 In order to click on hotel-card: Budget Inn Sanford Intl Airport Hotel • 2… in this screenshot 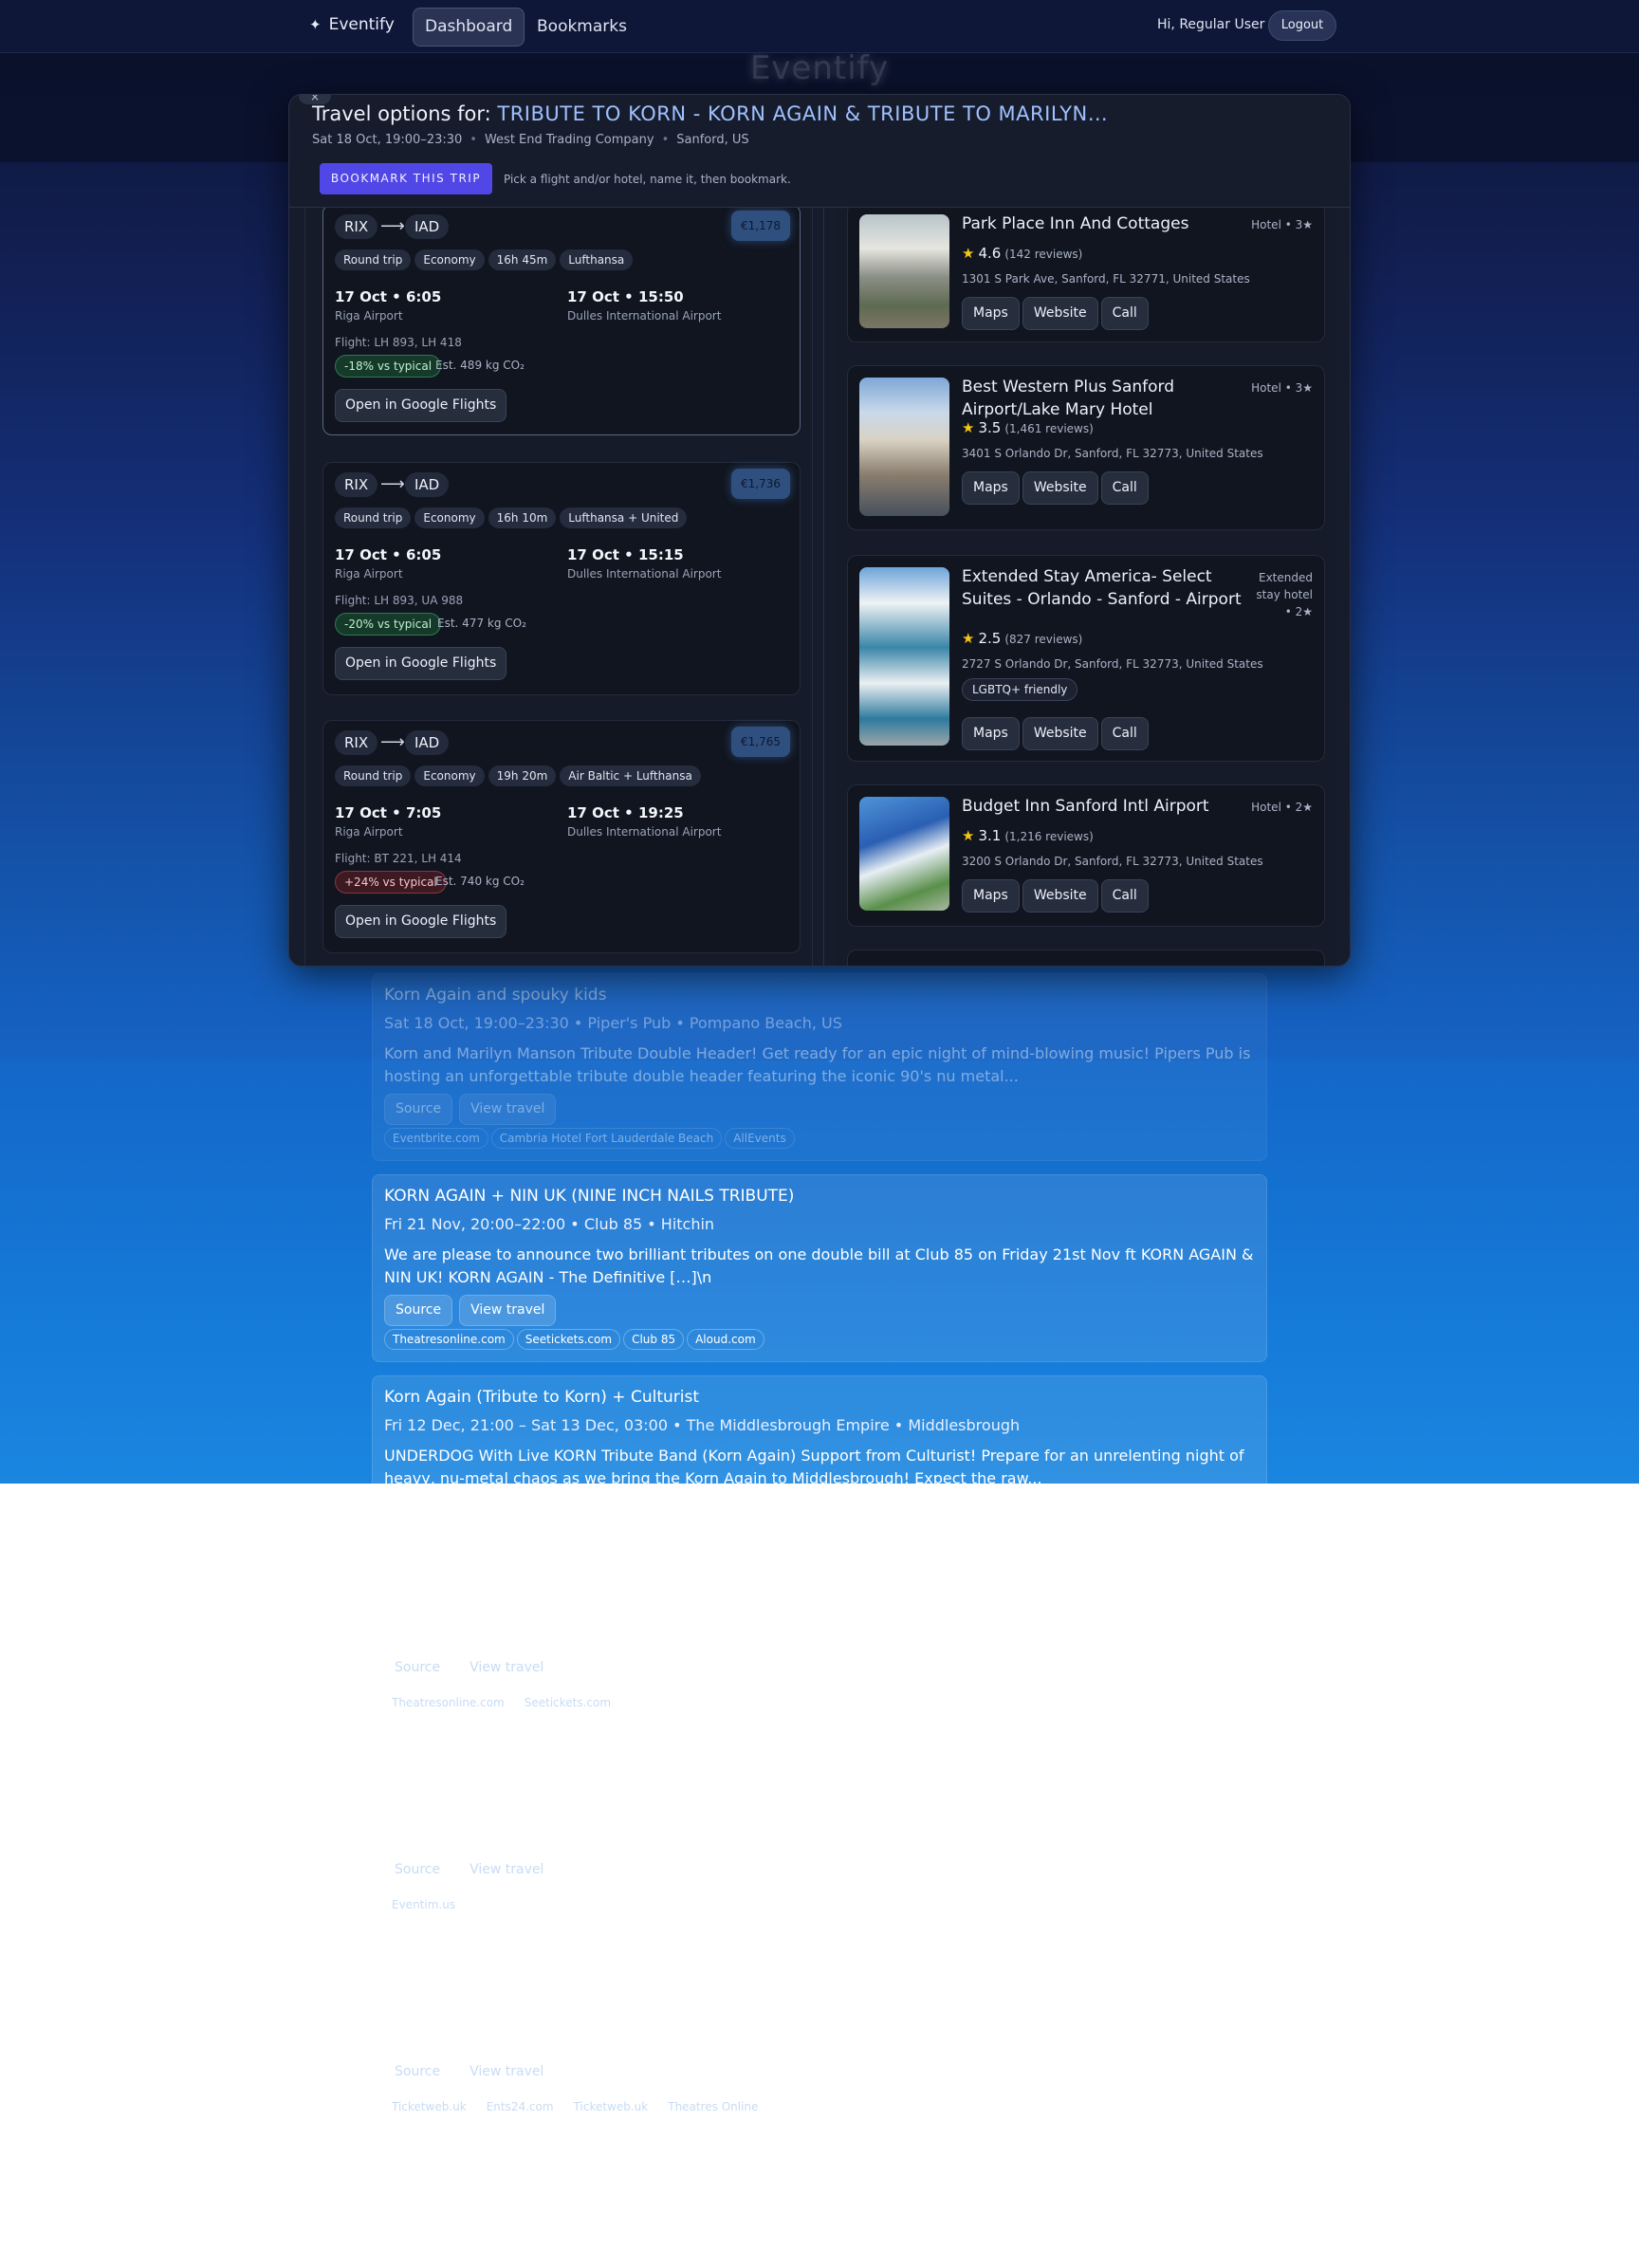, I will do `click(1086, 855)`.